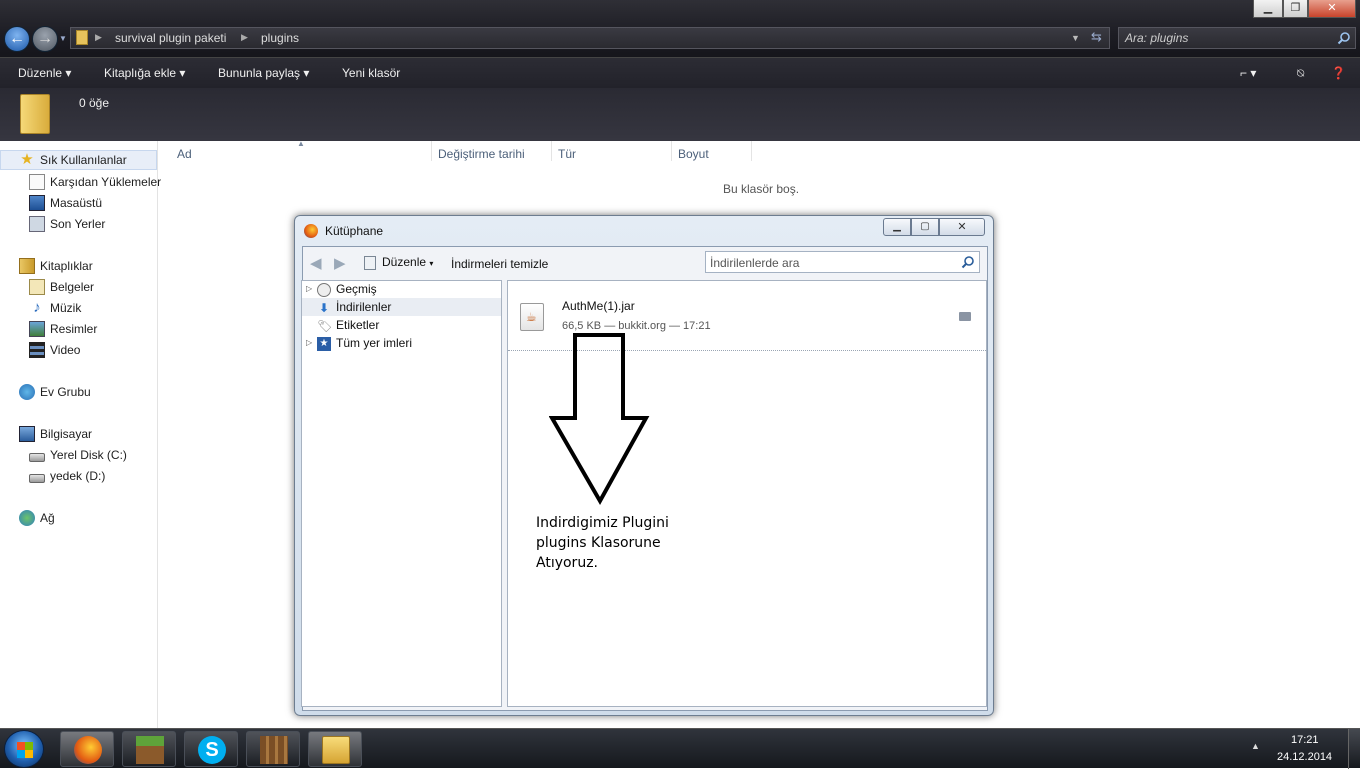  What do you see at coordinates (37, 349) in the screenshot?
I see `video-film-icon` at bounding box center [37, 349].